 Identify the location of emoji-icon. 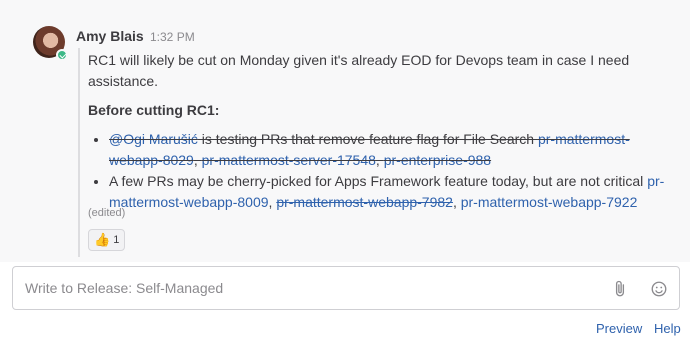
(659, 289).